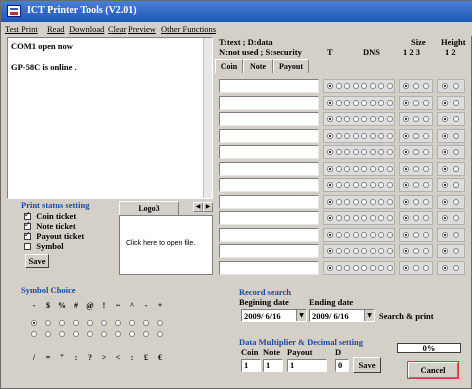  Describe the element at coordinates (27, 215) in the screenshot. I see `coin-ticket-checkbox` at that location.